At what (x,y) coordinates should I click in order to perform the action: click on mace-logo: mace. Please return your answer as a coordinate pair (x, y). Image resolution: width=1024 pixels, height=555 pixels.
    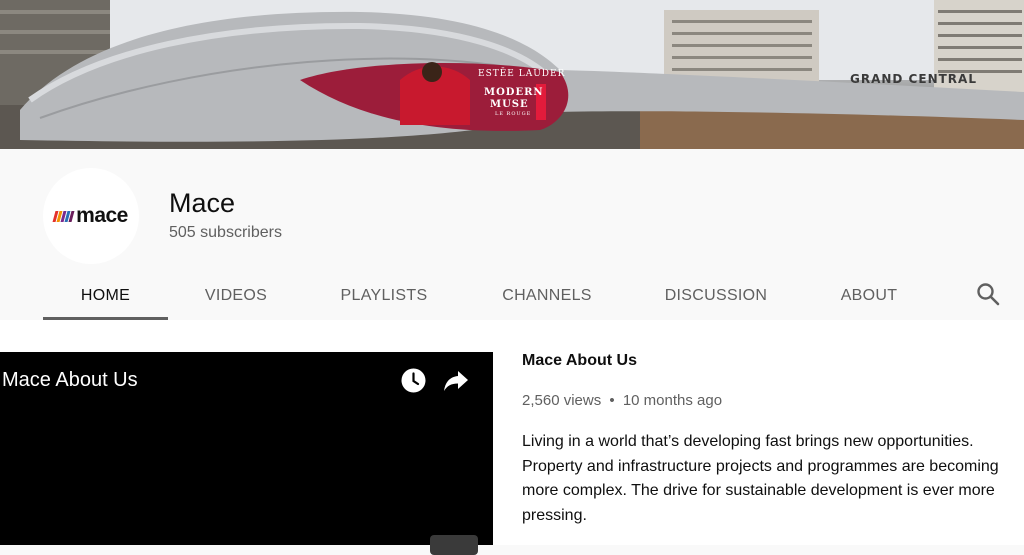
    Looking at the image, I should click on (90, 216).